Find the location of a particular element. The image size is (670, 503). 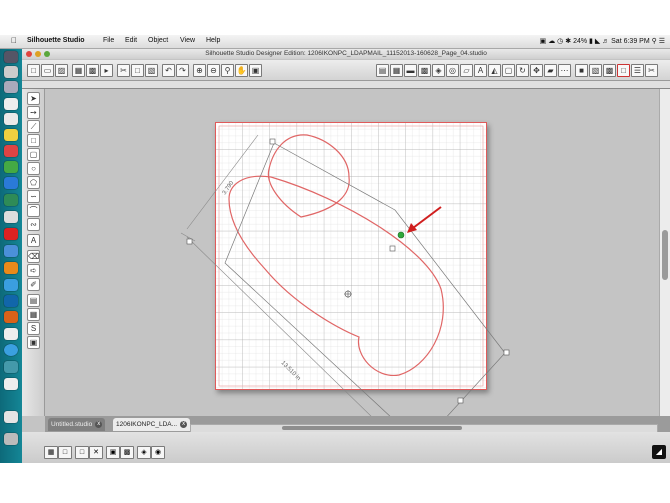

zoom-in-icon: ⊕ is located at coordinates (199, 70).